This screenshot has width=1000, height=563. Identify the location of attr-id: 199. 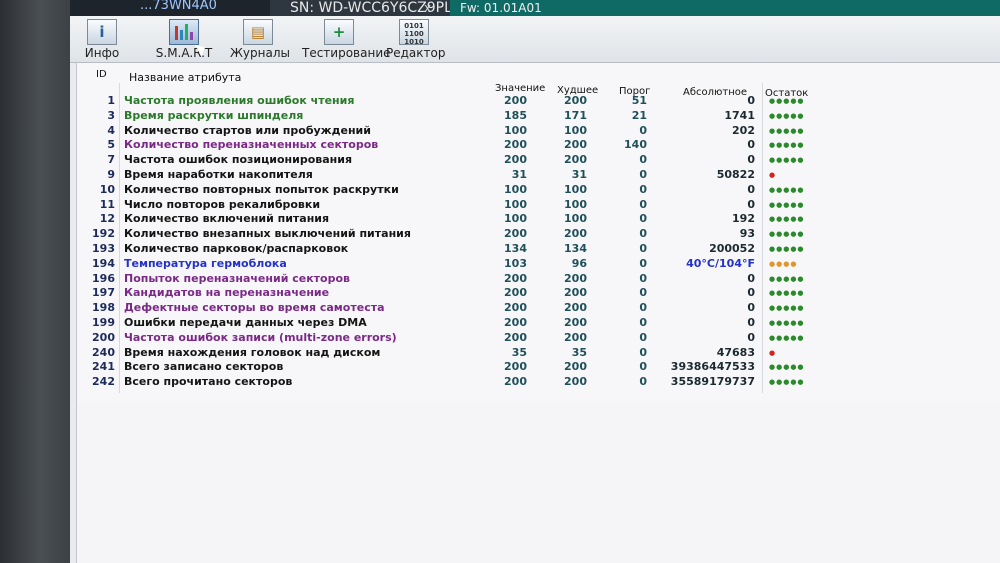
(103, 322).